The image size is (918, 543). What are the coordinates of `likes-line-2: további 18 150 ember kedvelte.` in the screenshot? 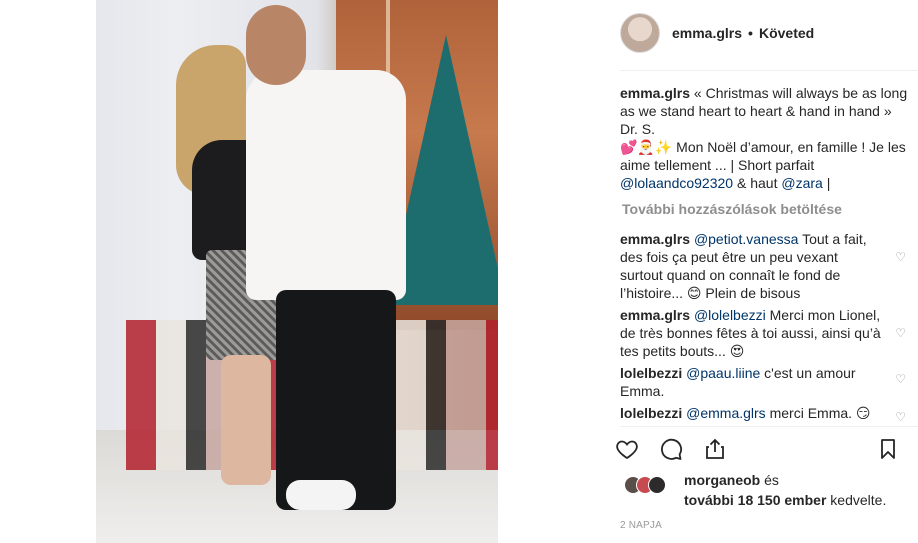 It's located at (785, 500).